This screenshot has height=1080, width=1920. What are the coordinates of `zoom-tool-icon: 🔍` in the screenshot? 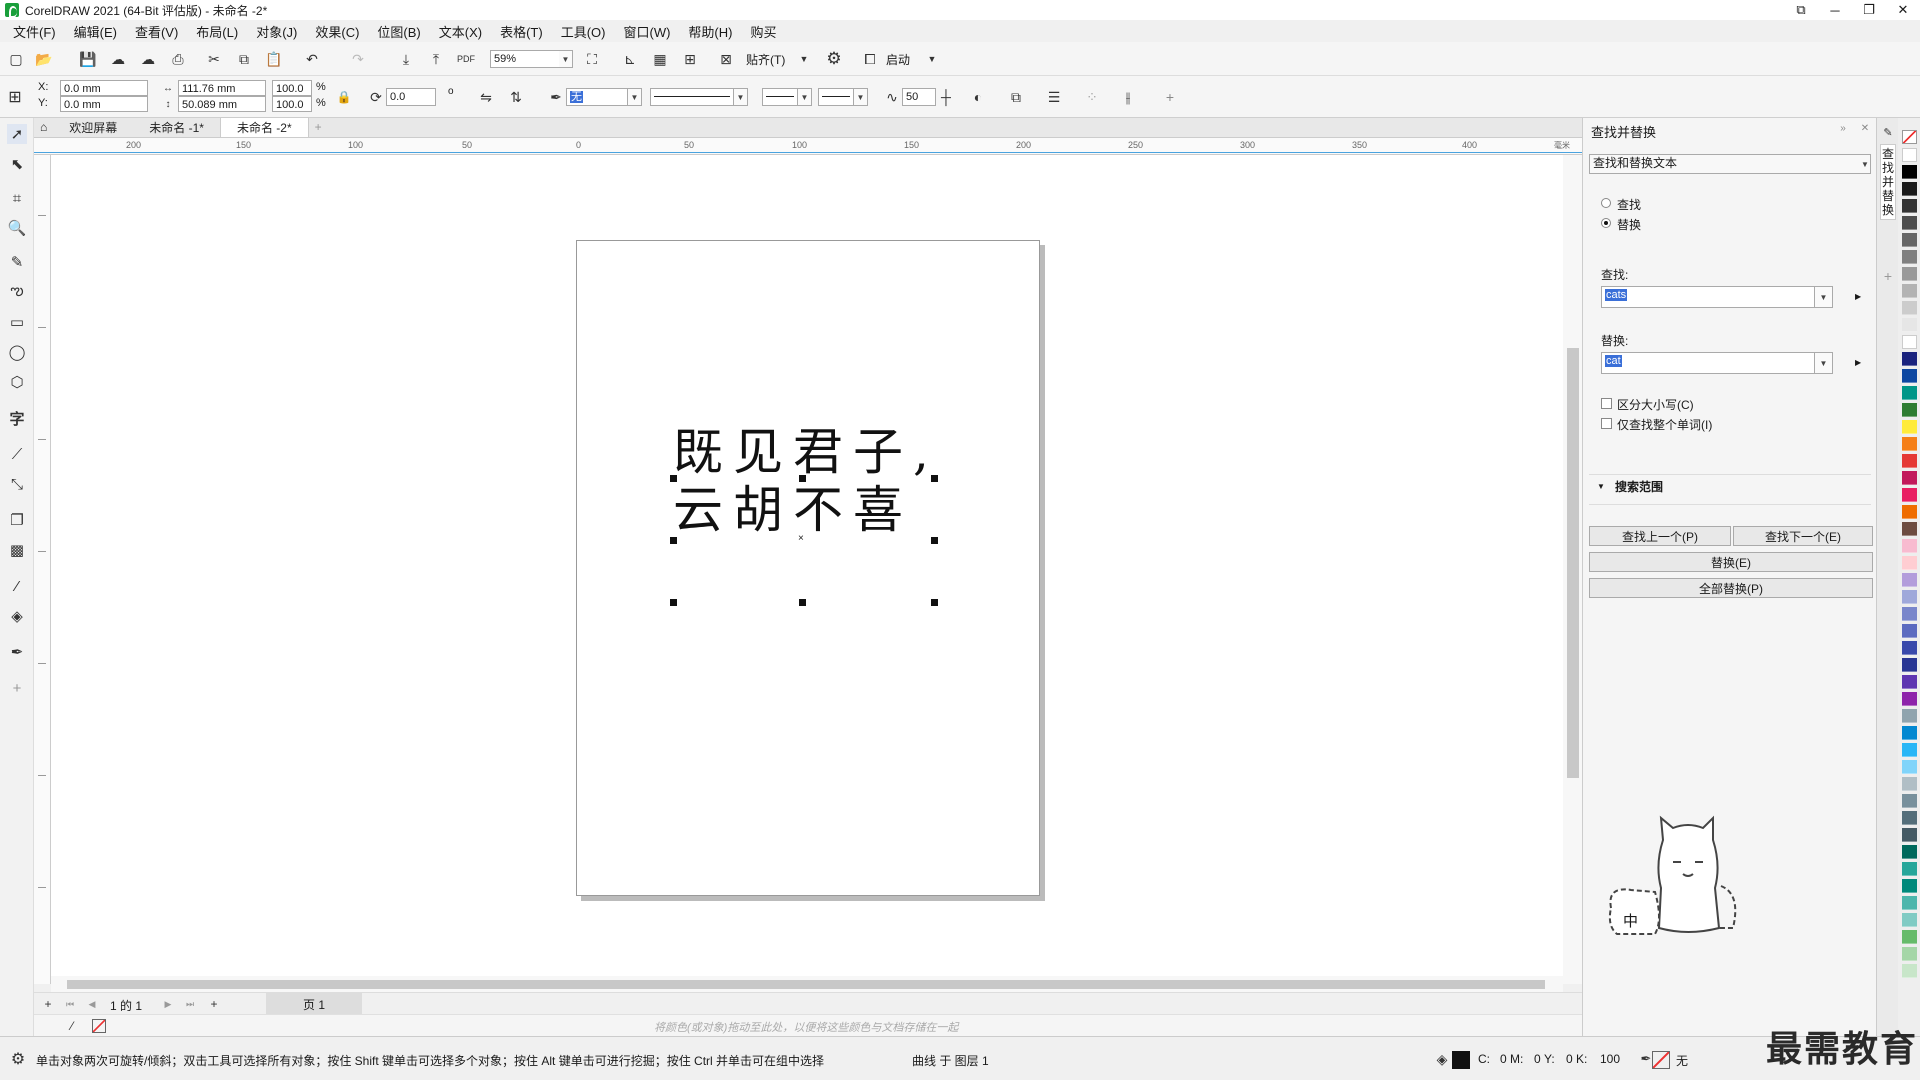 It's located at (17, 228).